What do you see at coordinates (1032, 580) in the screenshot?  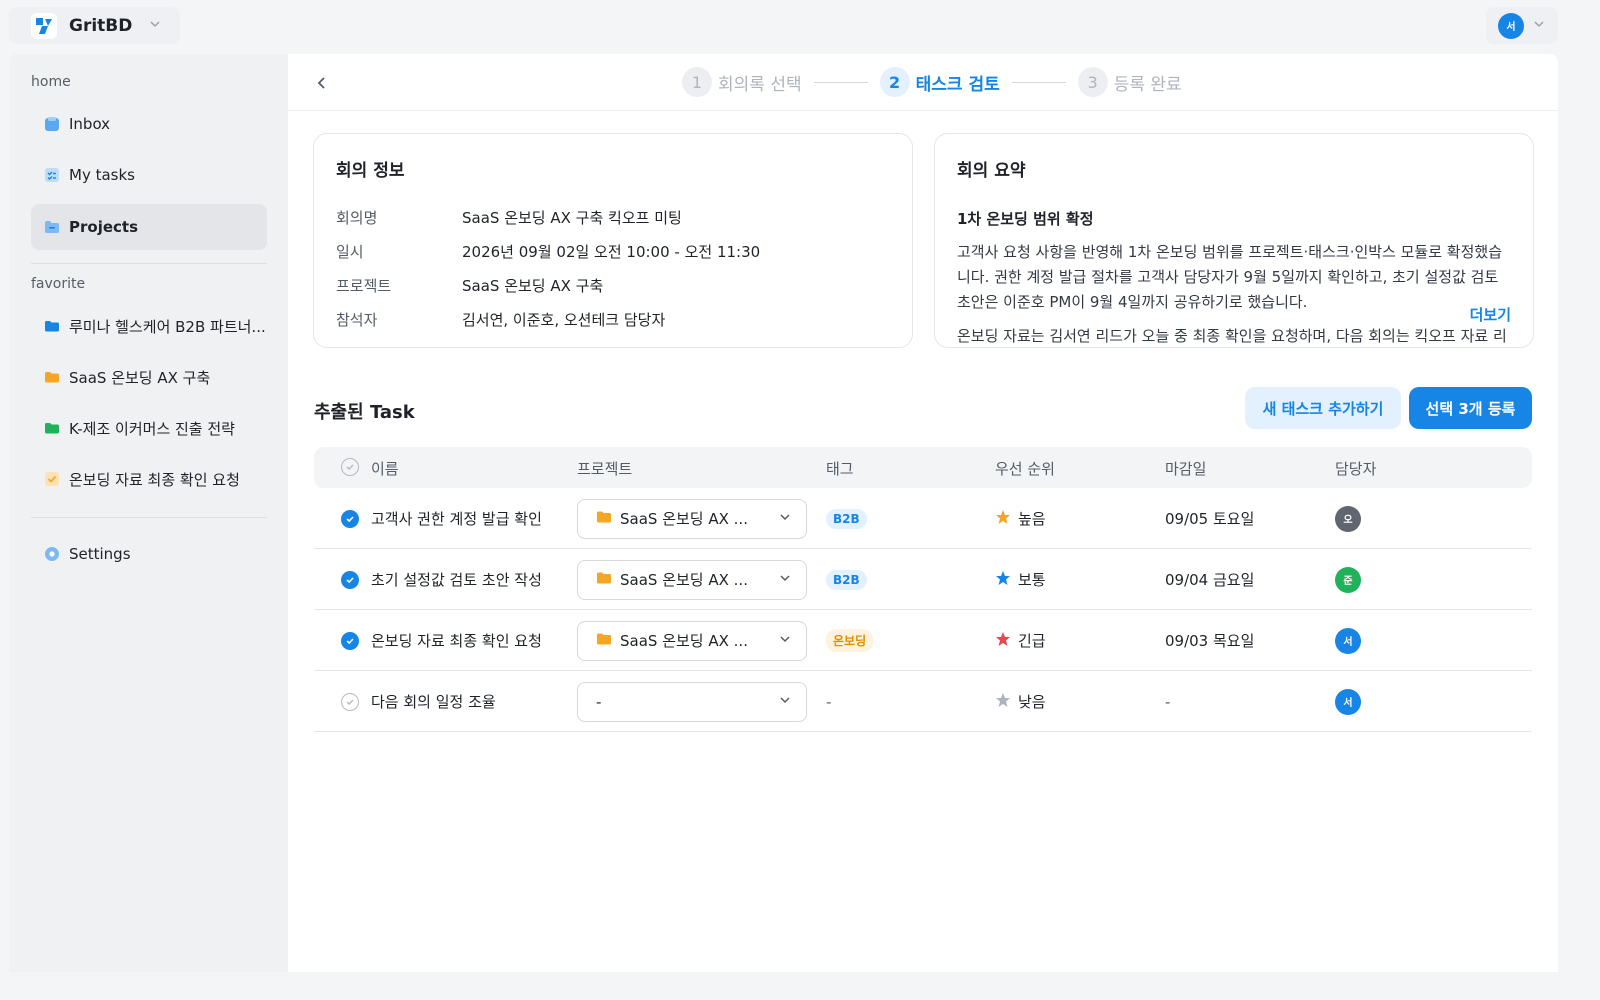 I see `priority-label: 보통` at bounding box center [1032, 580].